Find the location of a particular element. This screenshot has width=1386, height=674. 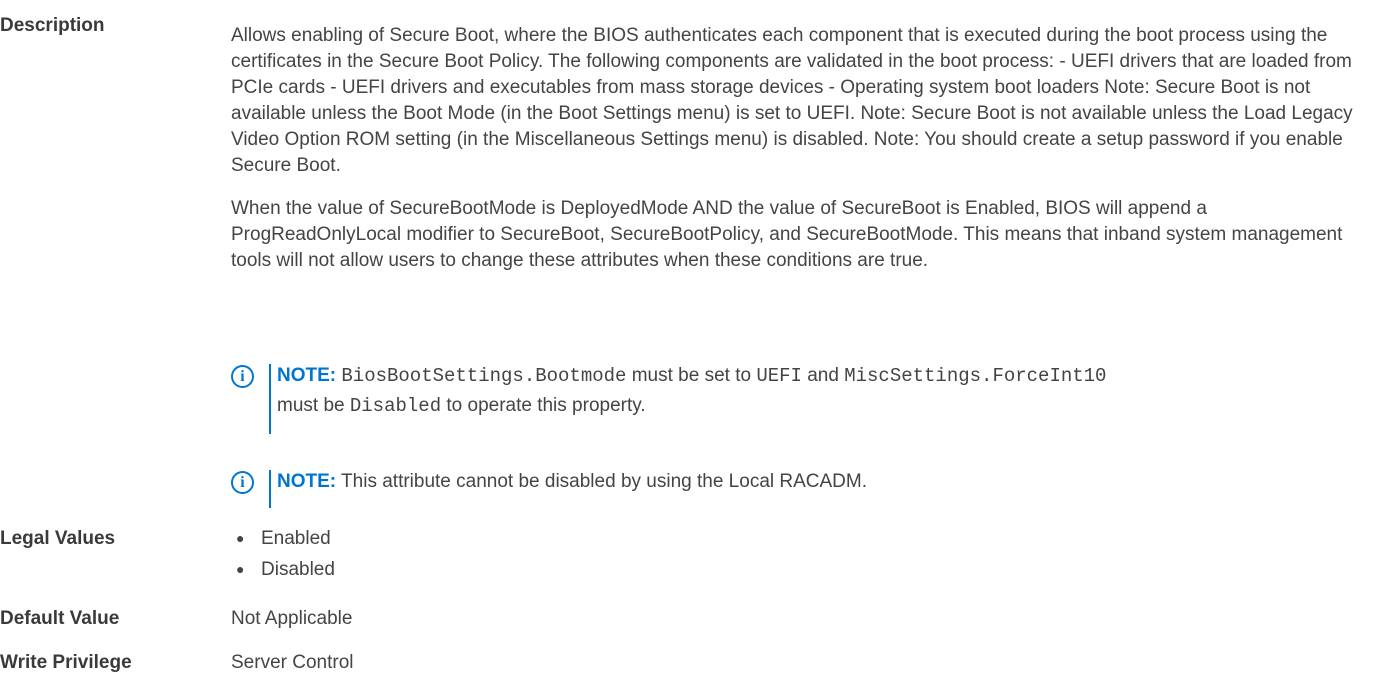

legal-value-disabled: Disabled is located at coordinates (298, 569).